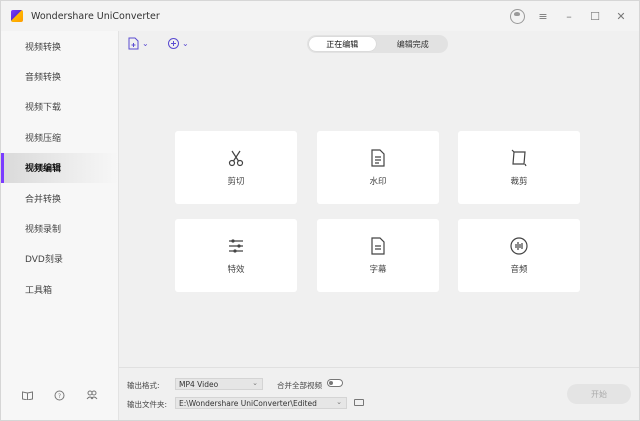 This screenshot has width=640, height=421. What do you see at coordinates (359, 402) in the screenshot?
I see `folder-icon` at bounding box center [359, 402].